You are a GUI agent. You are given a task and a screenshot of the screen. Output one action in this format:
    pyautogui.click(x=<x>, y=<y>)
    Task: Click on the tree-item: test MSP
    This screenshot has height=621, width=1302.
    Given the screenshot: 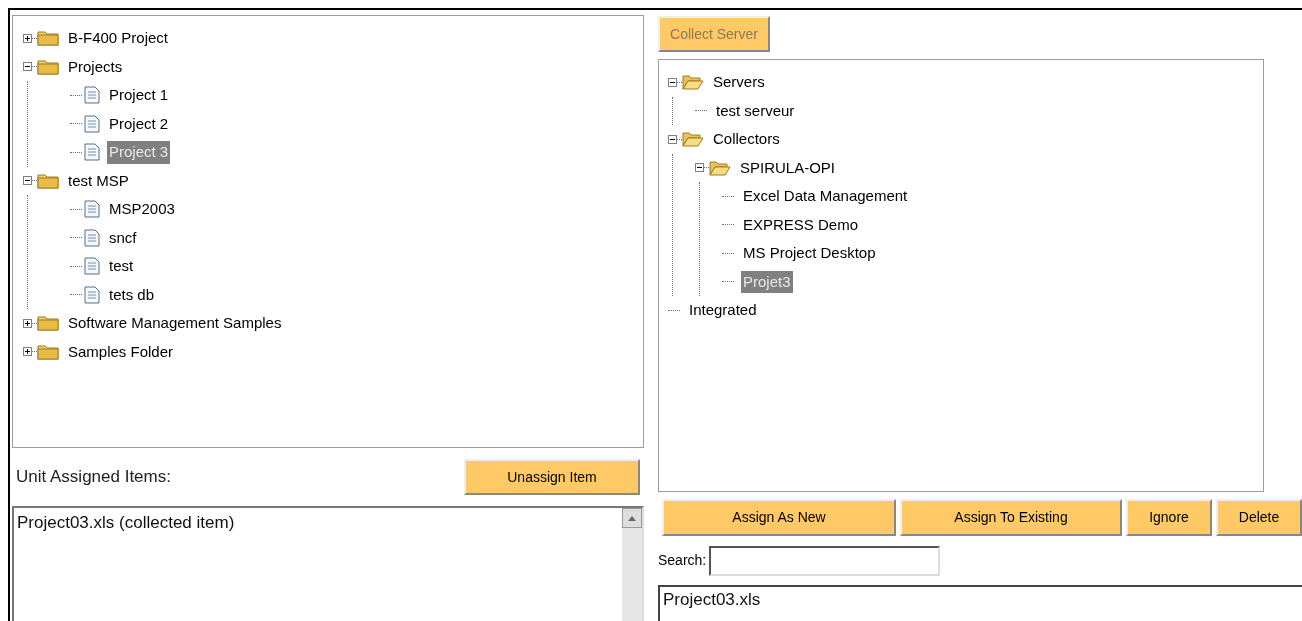 What is the action you would take?
    pyautogui.click(x=98, y=180)
    